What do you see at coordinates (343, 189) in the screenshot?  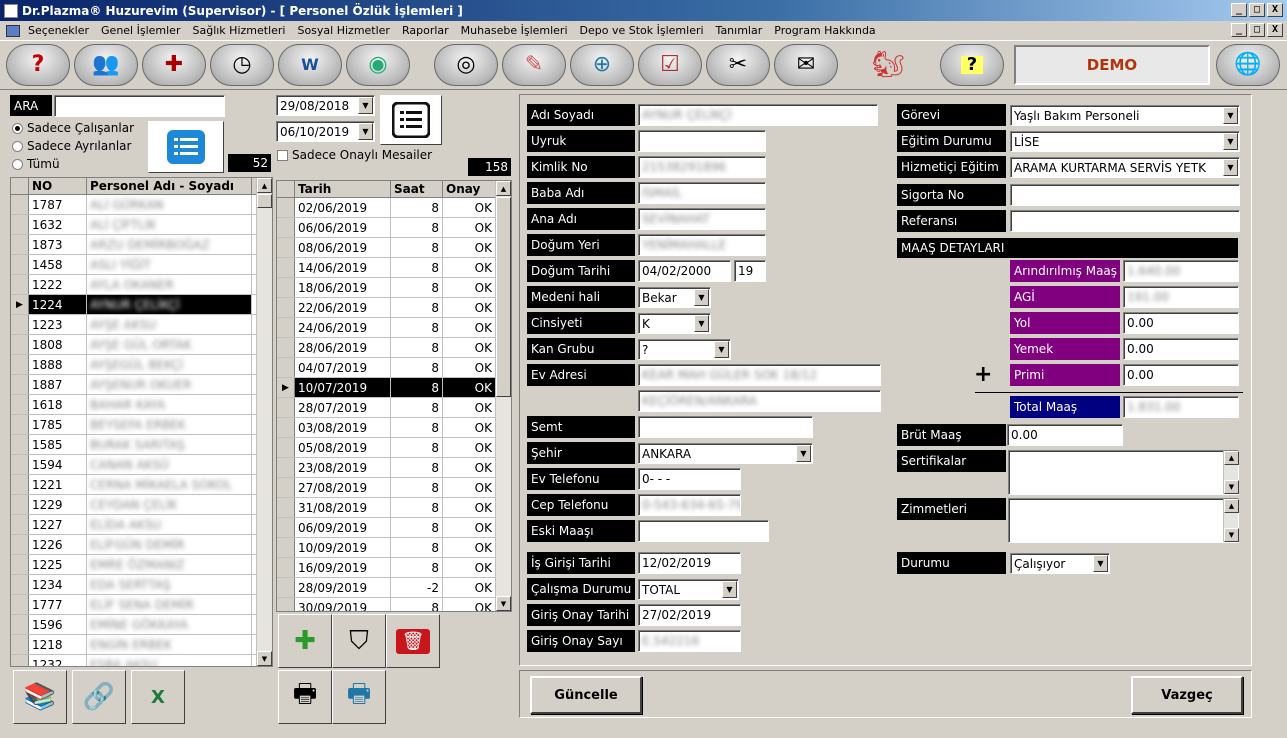 I see `col-date: Tarih` at bounding box center [343, 189].